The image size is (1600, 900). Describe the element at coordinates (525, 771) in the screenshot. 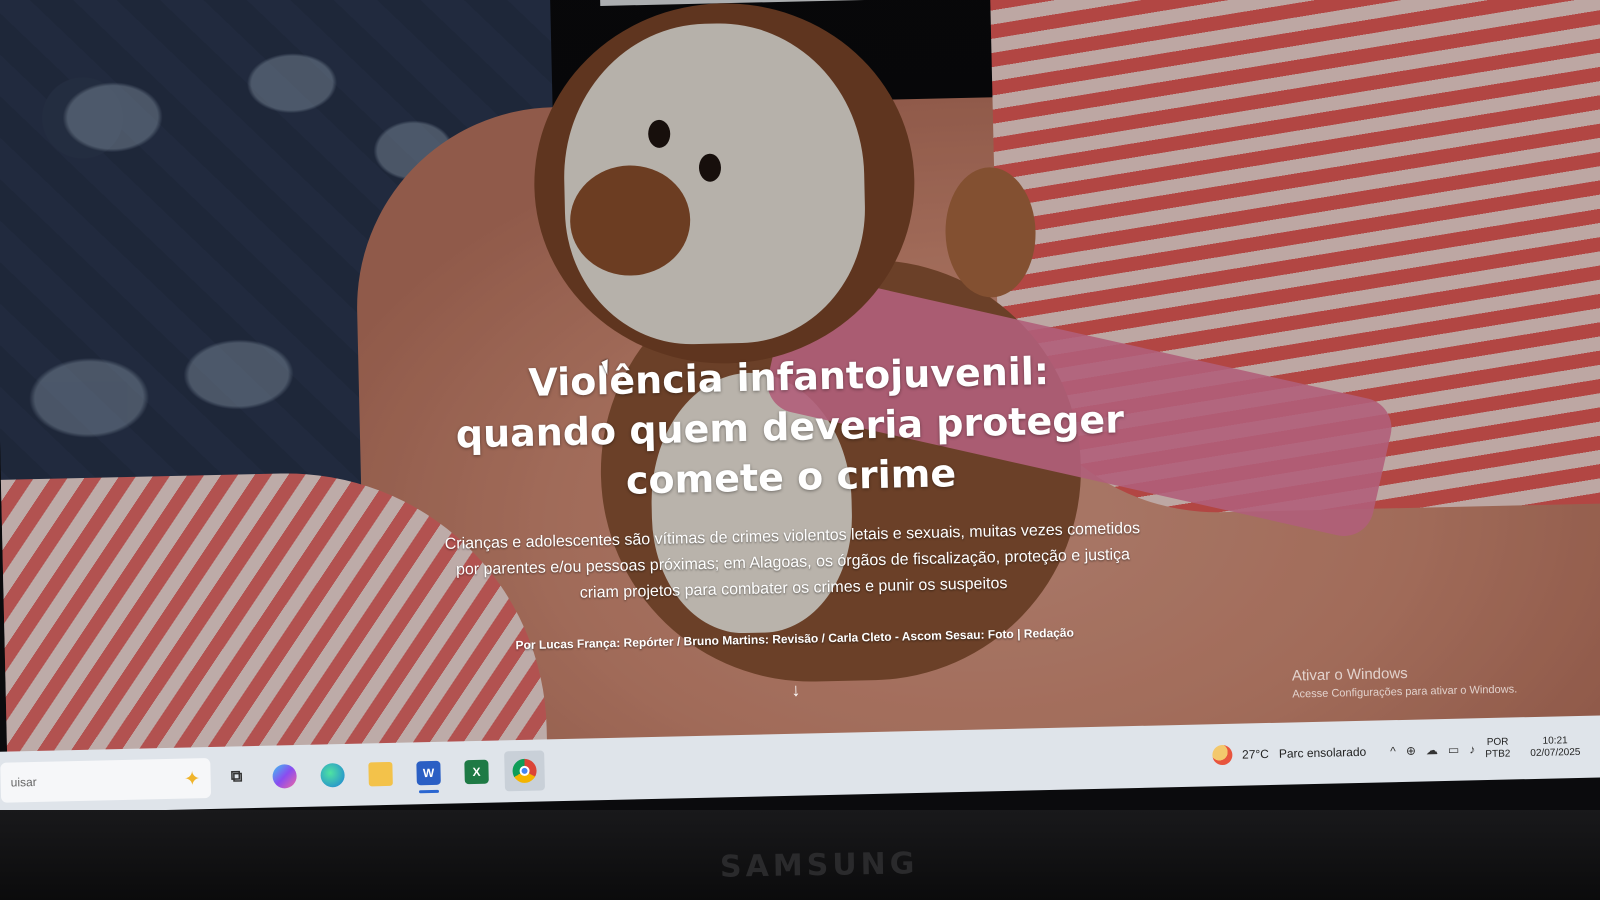

I see `chrome-icon` at that location.